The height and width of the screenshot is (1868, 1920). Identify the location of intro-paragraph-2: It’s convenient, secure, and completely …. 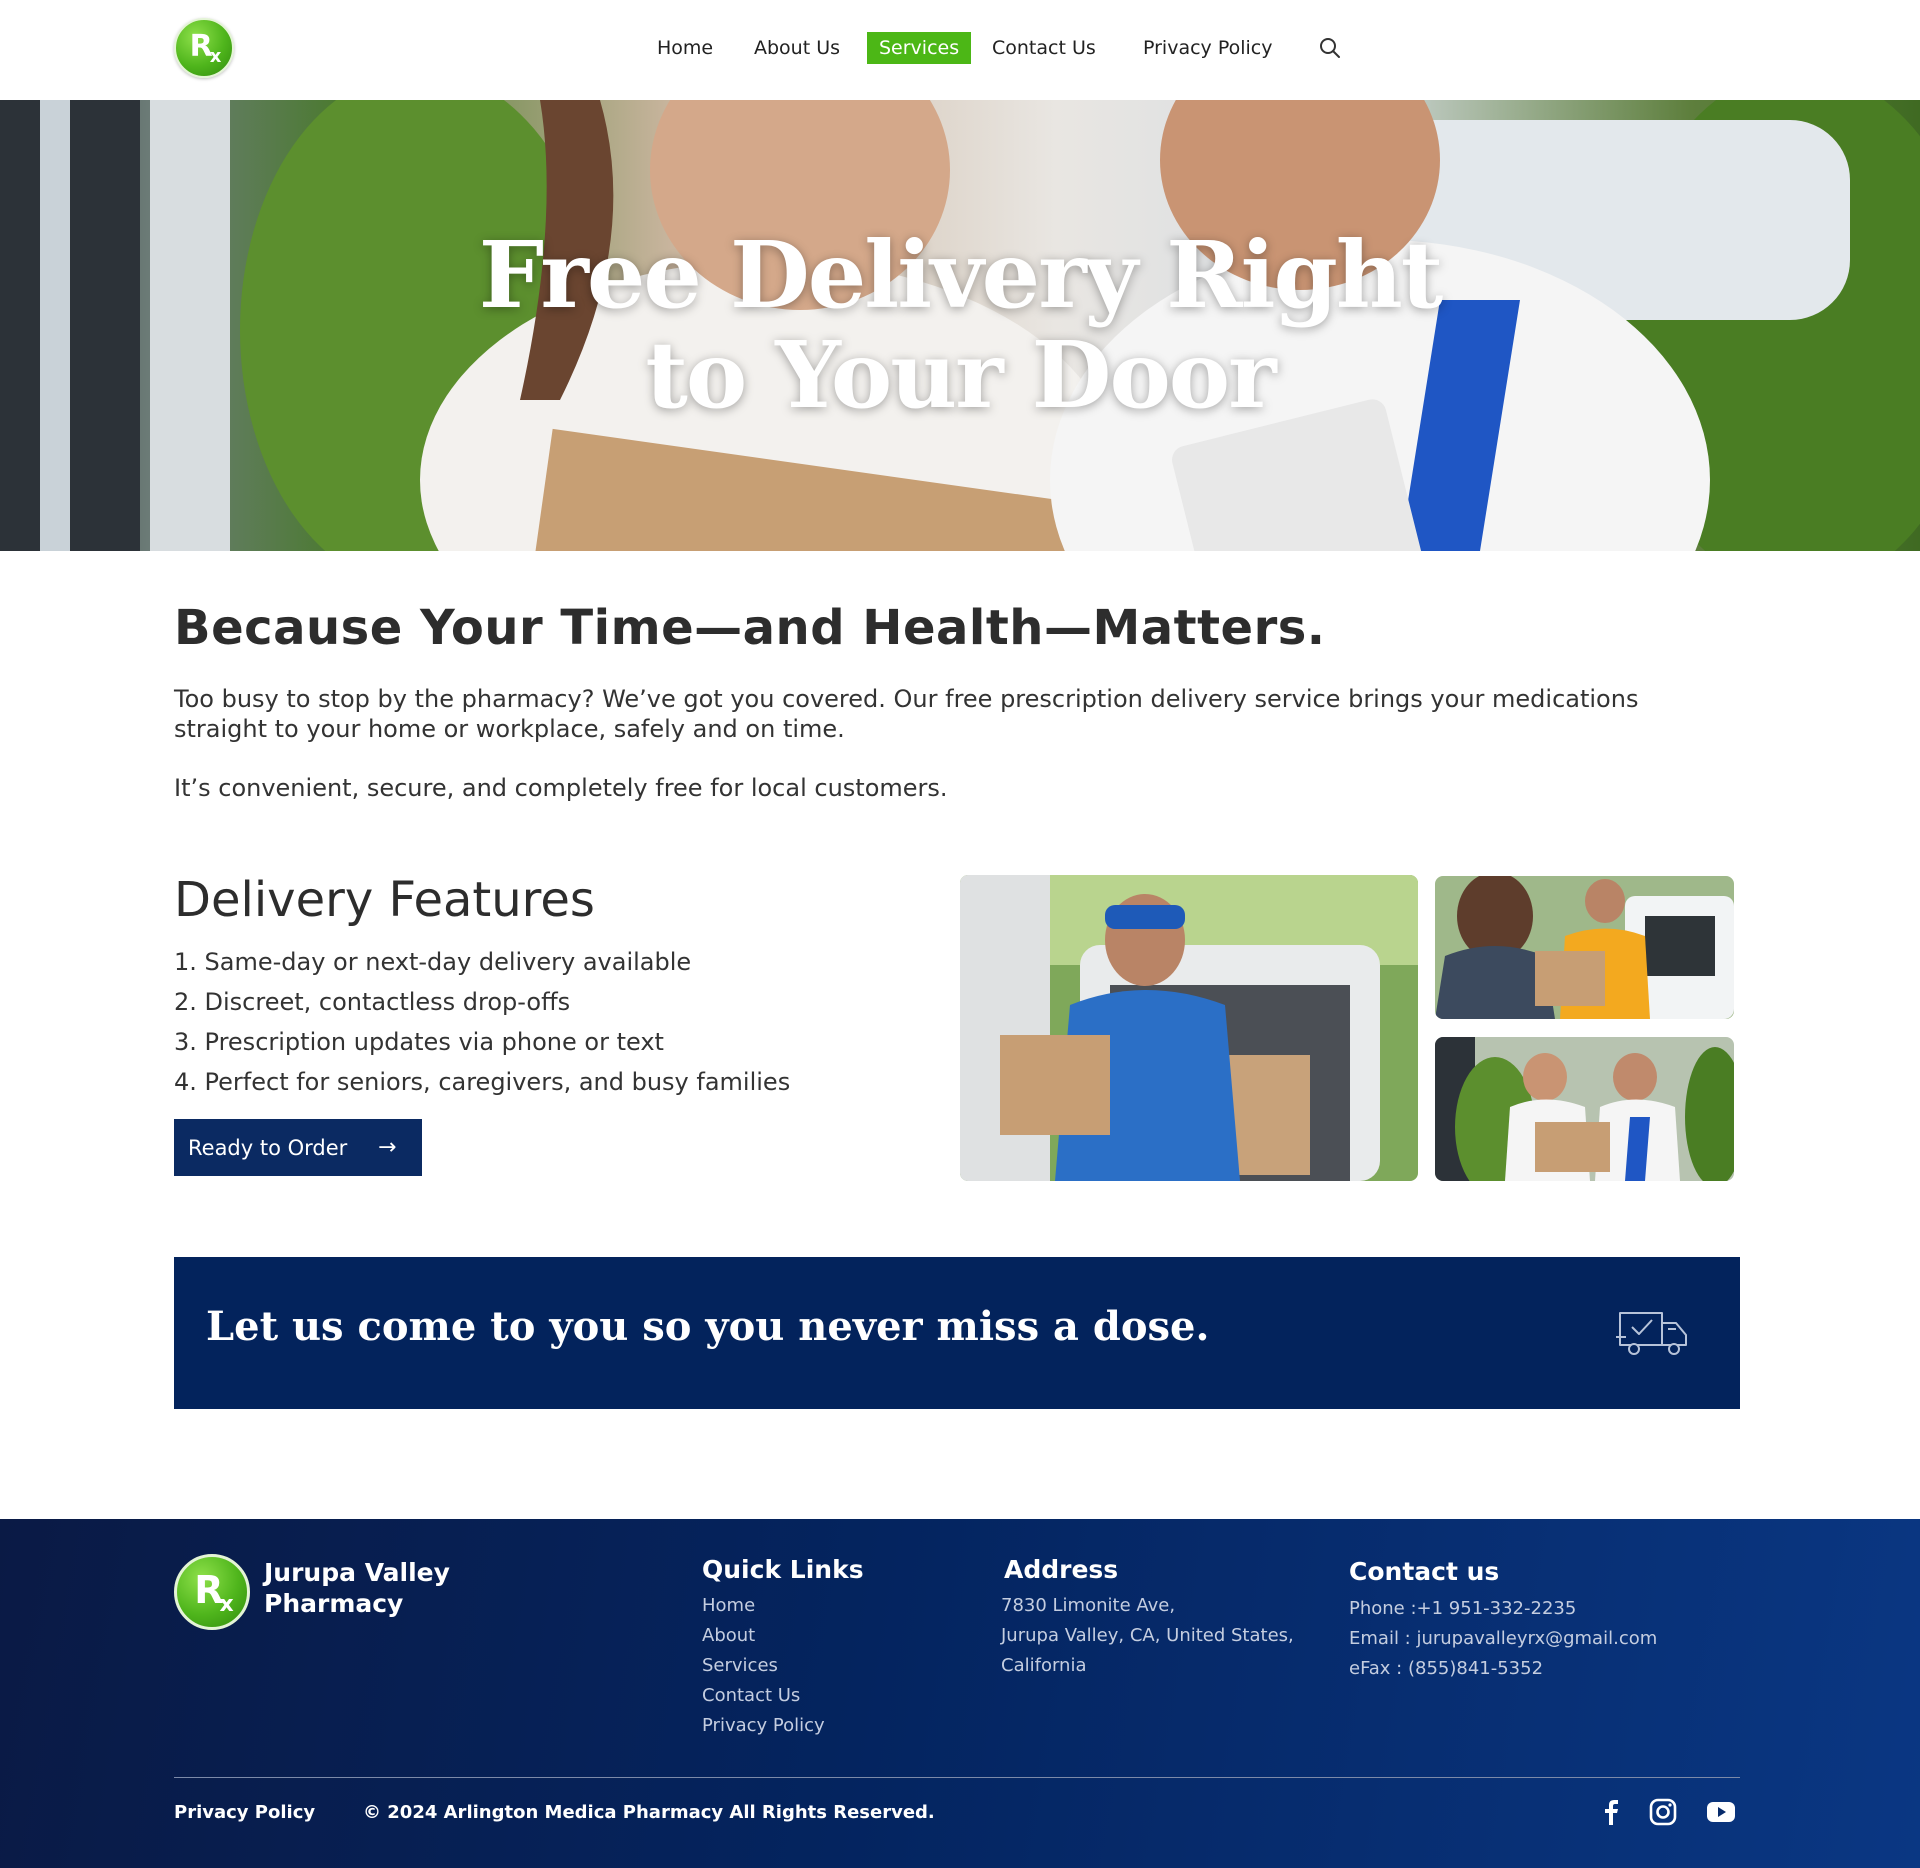
(561, 788).